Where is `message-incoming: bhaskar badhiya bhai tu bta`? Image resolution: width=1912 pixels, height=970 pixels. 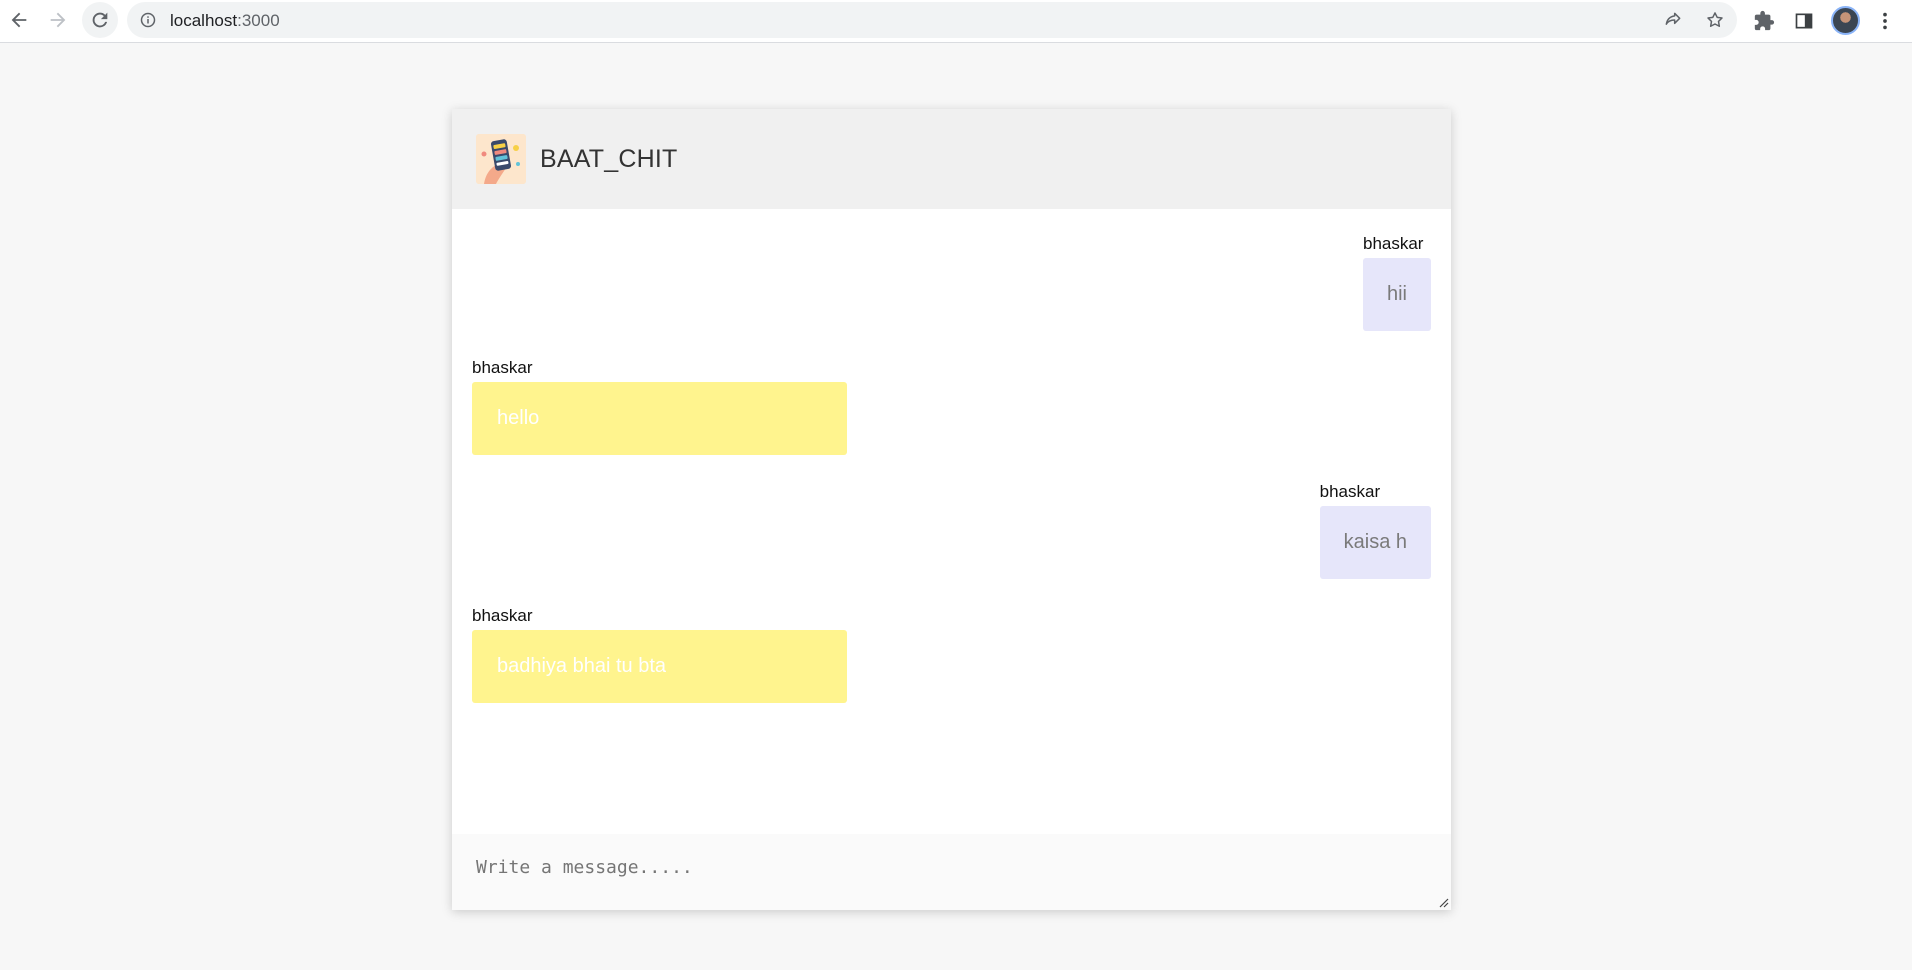
message-incoming: bhaskar badhiya bhai tu bta is located at coordinates (659, 654).